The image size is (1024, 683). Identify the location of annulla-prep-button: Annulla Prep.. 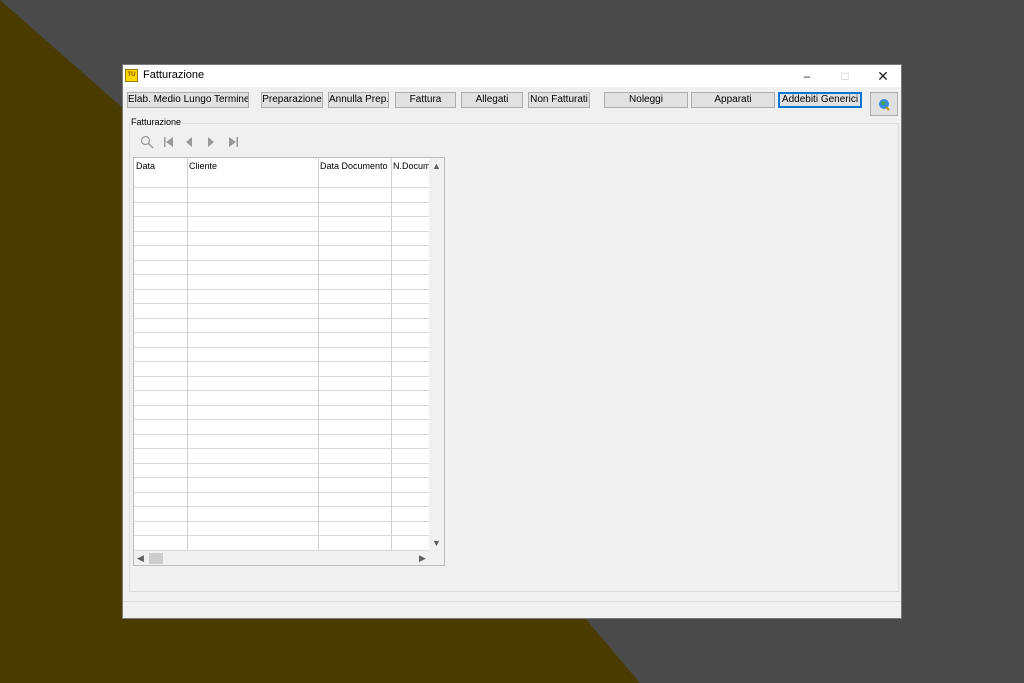
(358, 100).